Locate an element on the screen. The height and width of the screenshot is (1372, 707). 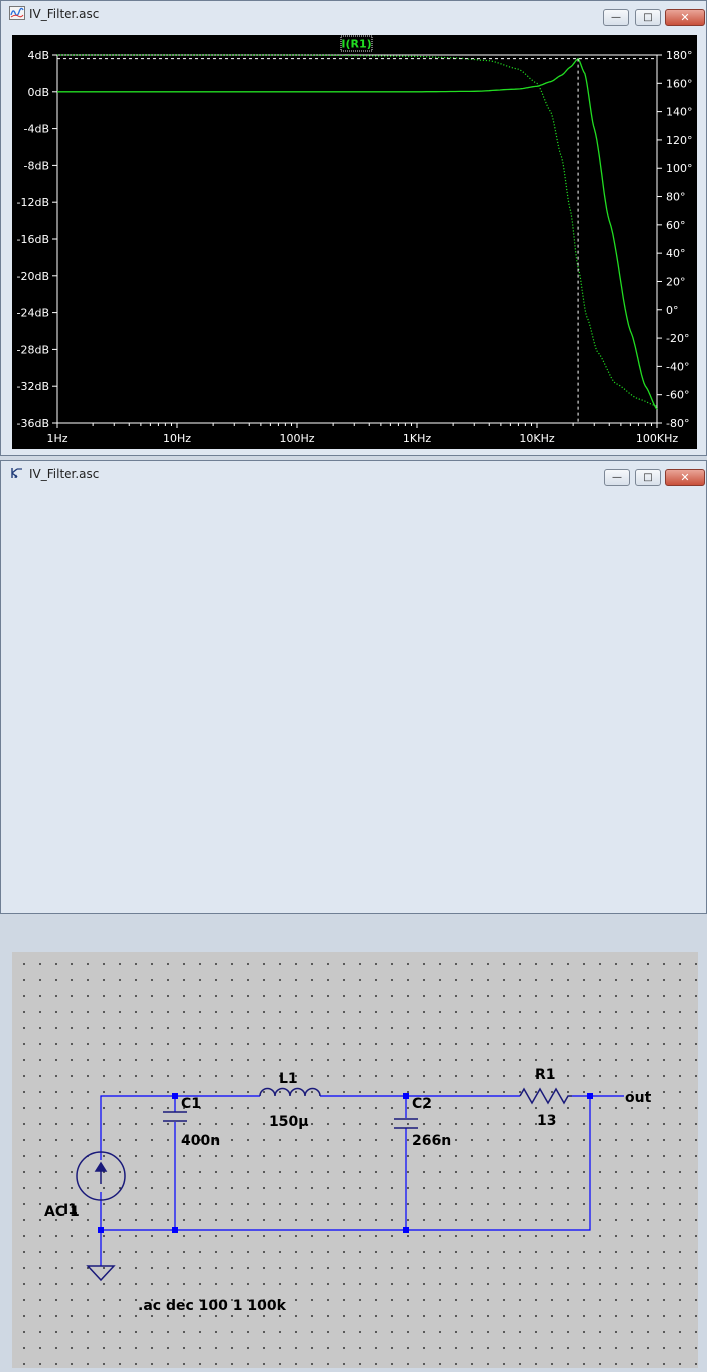
right-tick-label: -60° is located at coordinates (677, 395).